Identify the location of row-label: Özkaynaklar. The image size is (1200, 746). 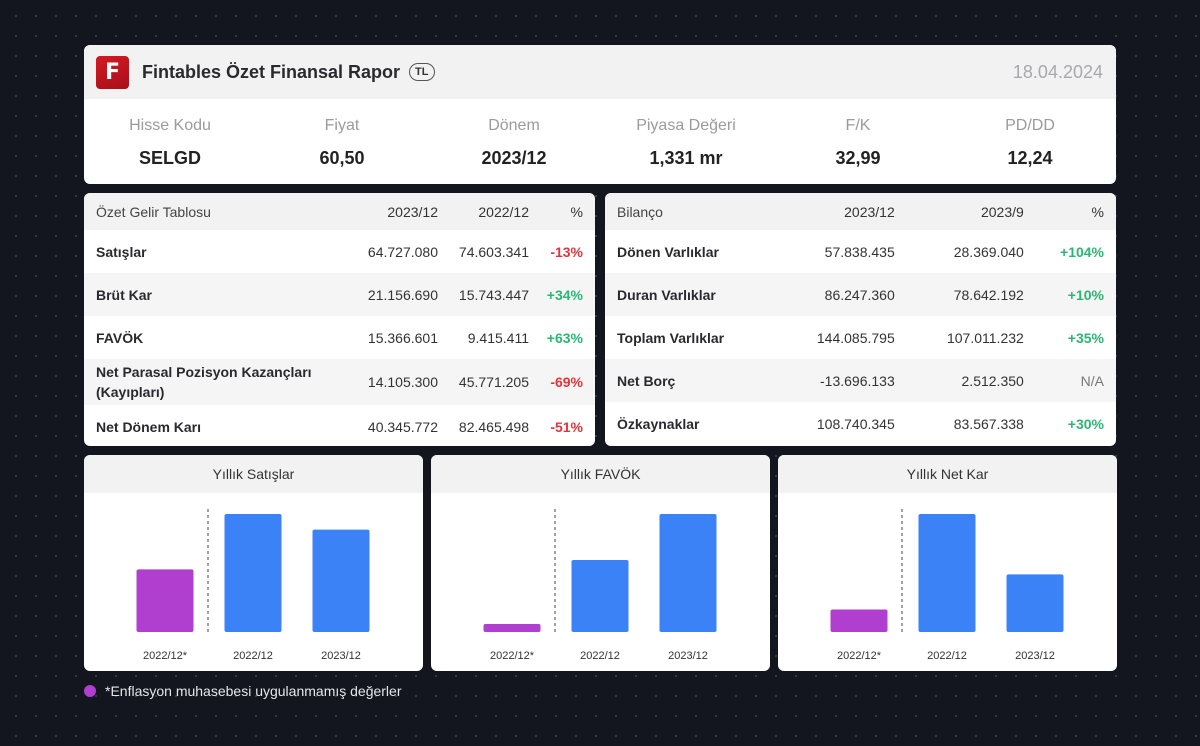
(658, 423).